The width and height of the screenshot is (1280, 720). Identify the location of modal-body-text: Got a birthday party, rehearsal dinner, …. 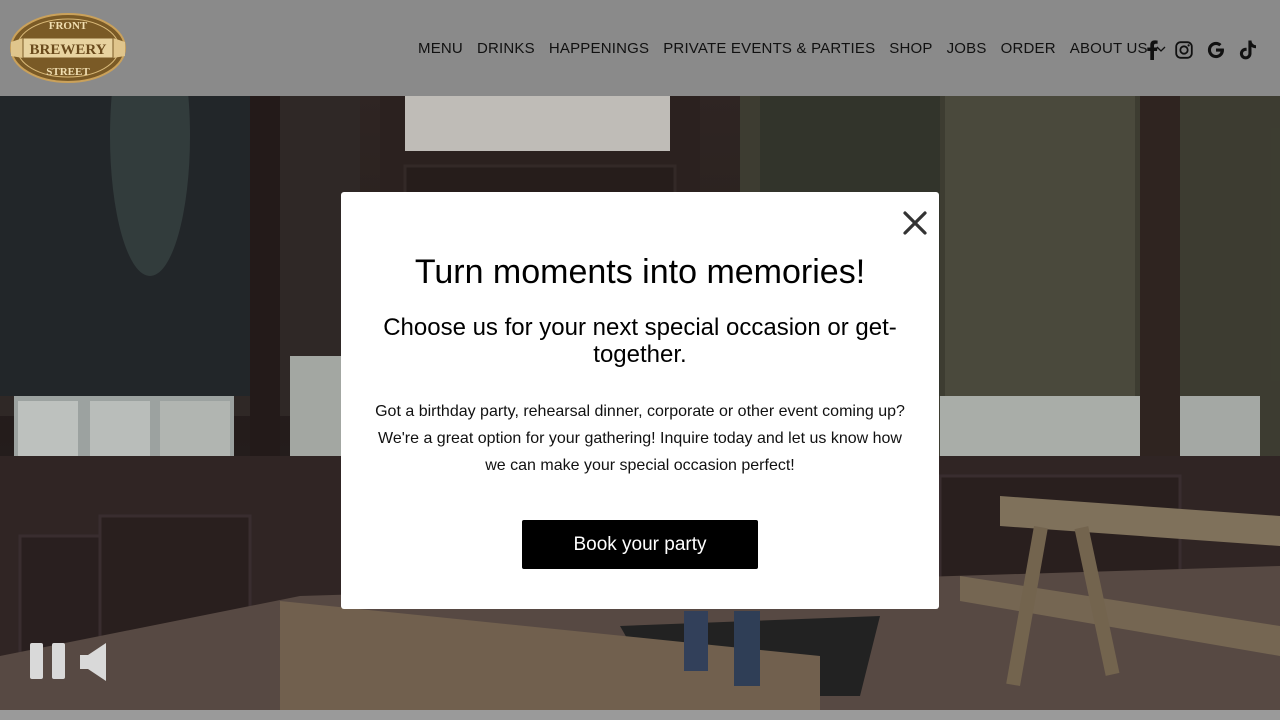
(640, 438).